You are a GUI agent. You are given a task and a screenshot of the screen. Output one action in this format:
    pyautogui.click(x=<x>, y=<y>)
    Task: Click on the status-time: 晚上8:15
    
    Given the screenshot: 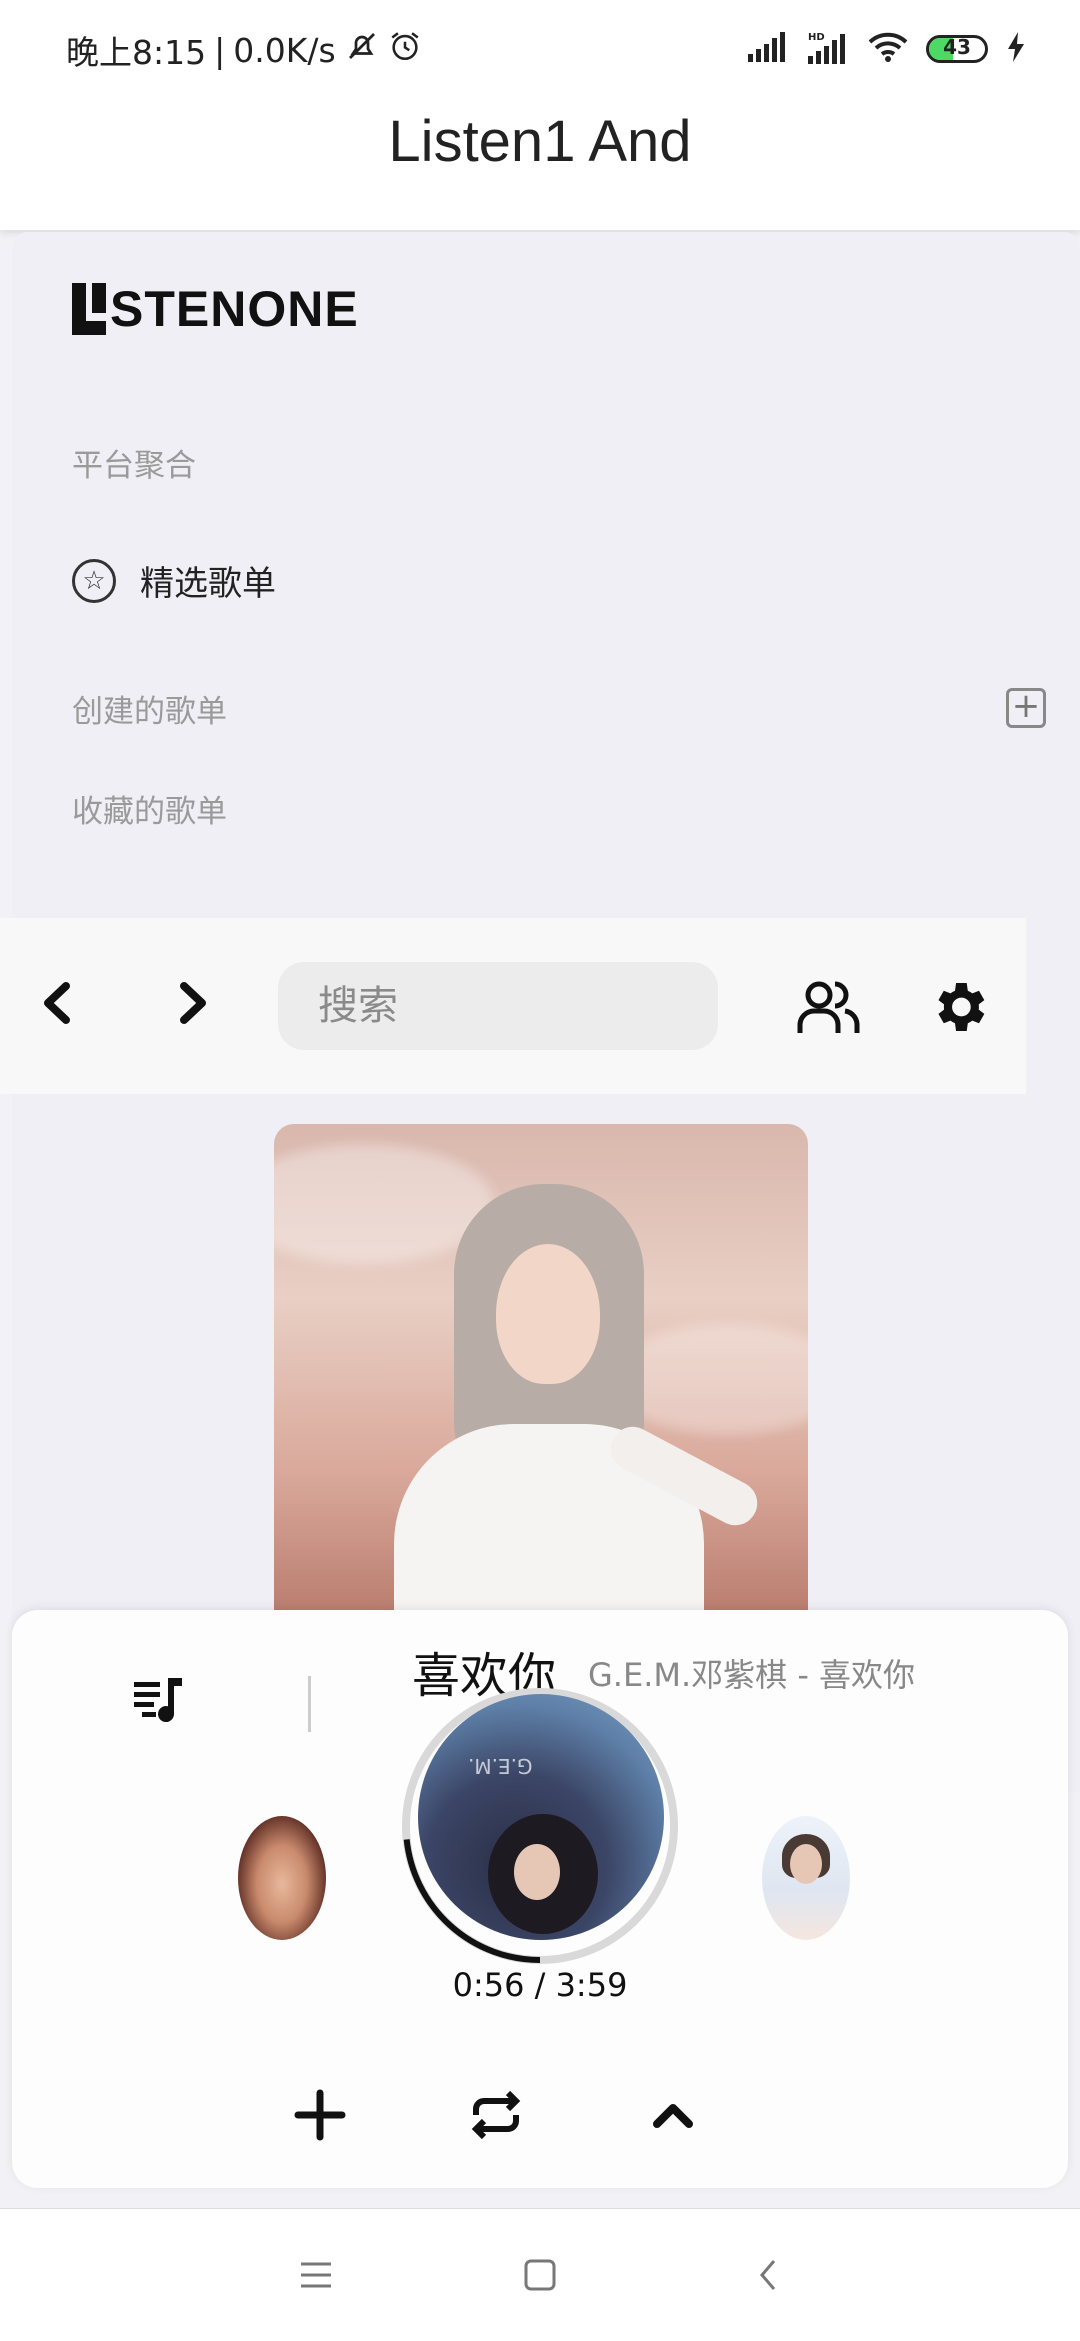 What is the action you would take?
    pyautogui.click(x=136, y=52)
    